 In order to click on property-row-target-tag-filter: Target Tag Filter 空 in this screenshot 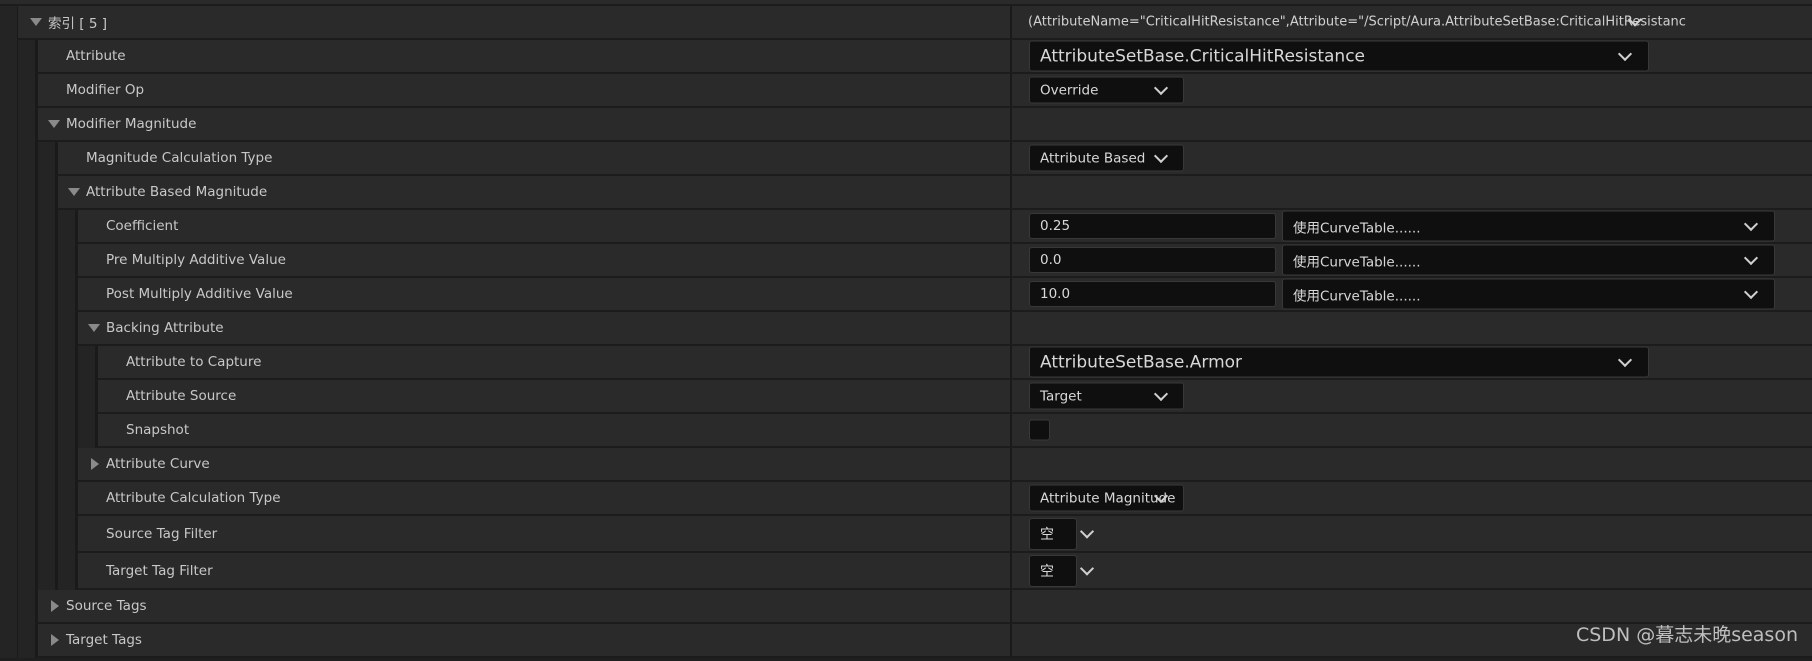, I will do `click(906, 571)`.